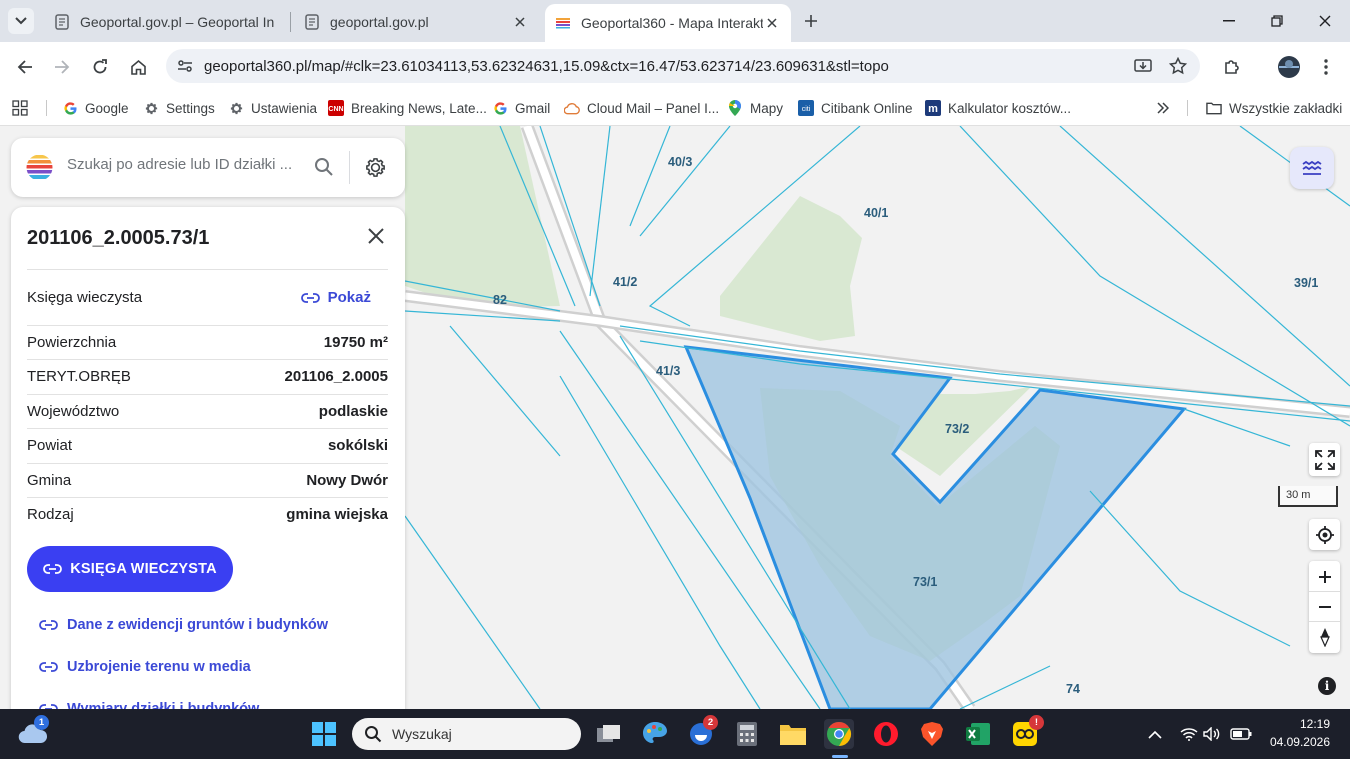 This screenshot has height=759, width=1350. What do you see at coordinates (747, 734) in the screenshot?
I see `taskbar-app-calculator` at bounding box center [747, 734].